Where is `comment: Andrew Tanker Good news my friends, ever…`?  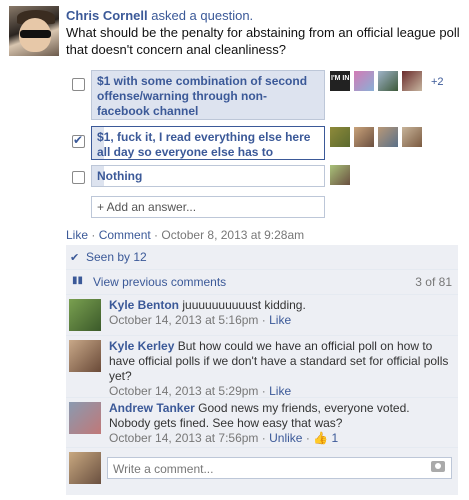
comment: Andrew Tanker Good news my friends, ever… is located at coordinates (262, 422).